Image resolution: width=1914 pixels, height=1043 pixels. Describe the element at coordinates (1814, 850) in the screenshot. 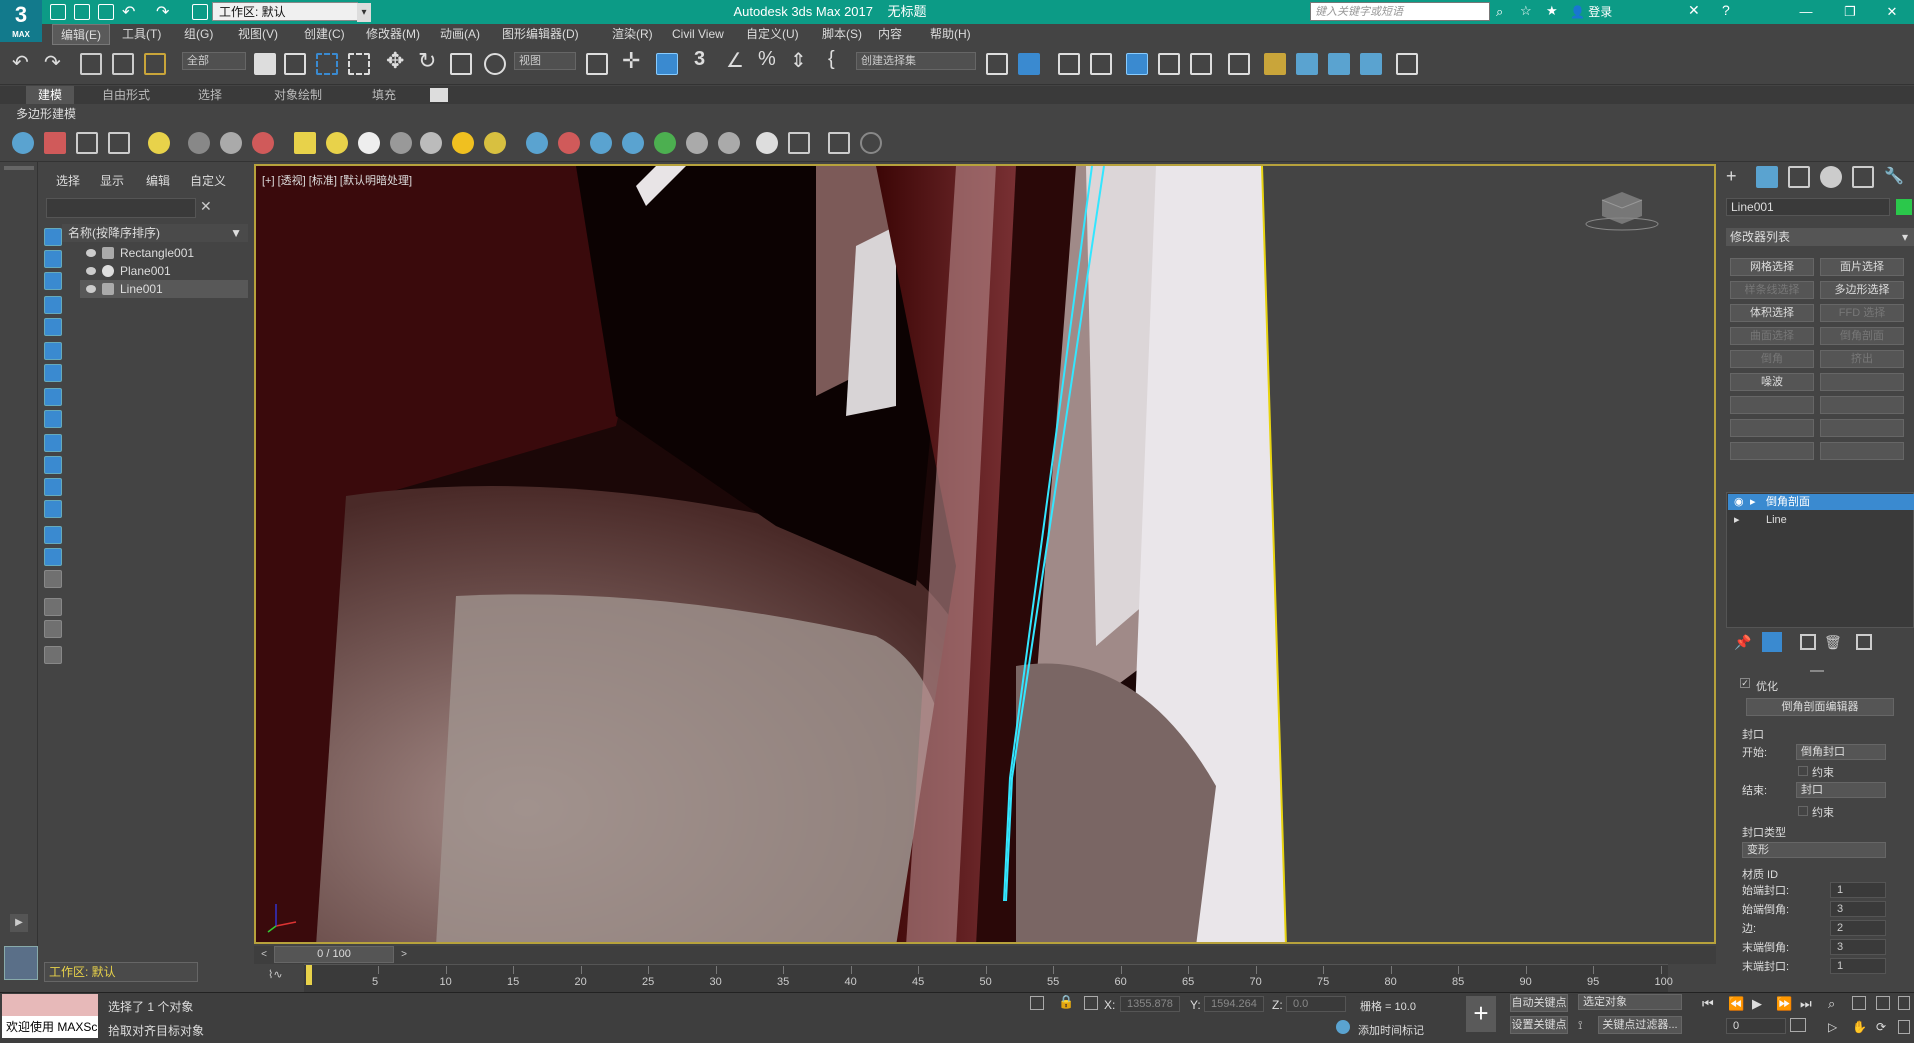

I see `cap-type-dropdown: 变形` at that location.